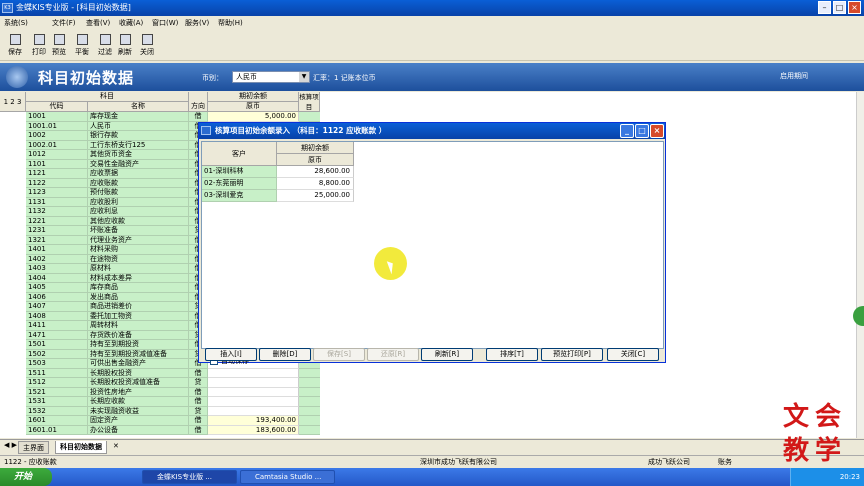  What do you see at coordinates (304, 77) in the screenshot?
I see `chevron-down-icon: ▼` at bounding box center [304, 77].